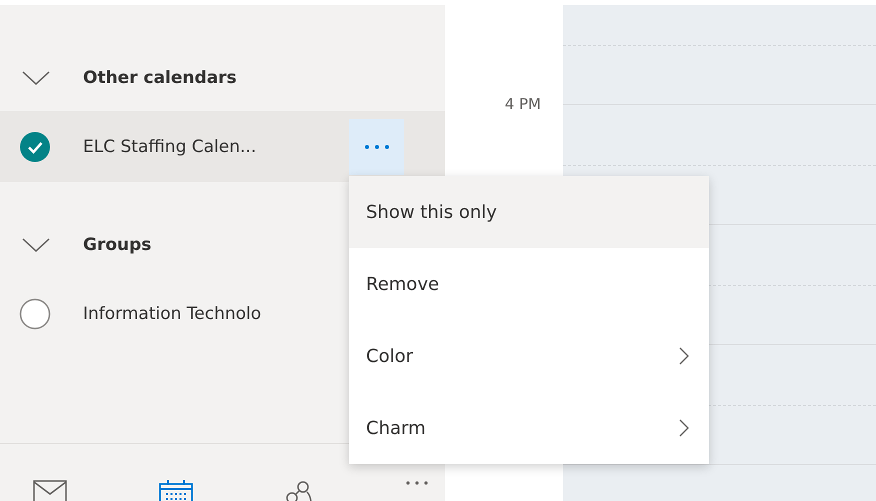 The height and width of the screenshot is (501, 876). I want to click on calendar-name: Information Technolo, so click(172, 314).